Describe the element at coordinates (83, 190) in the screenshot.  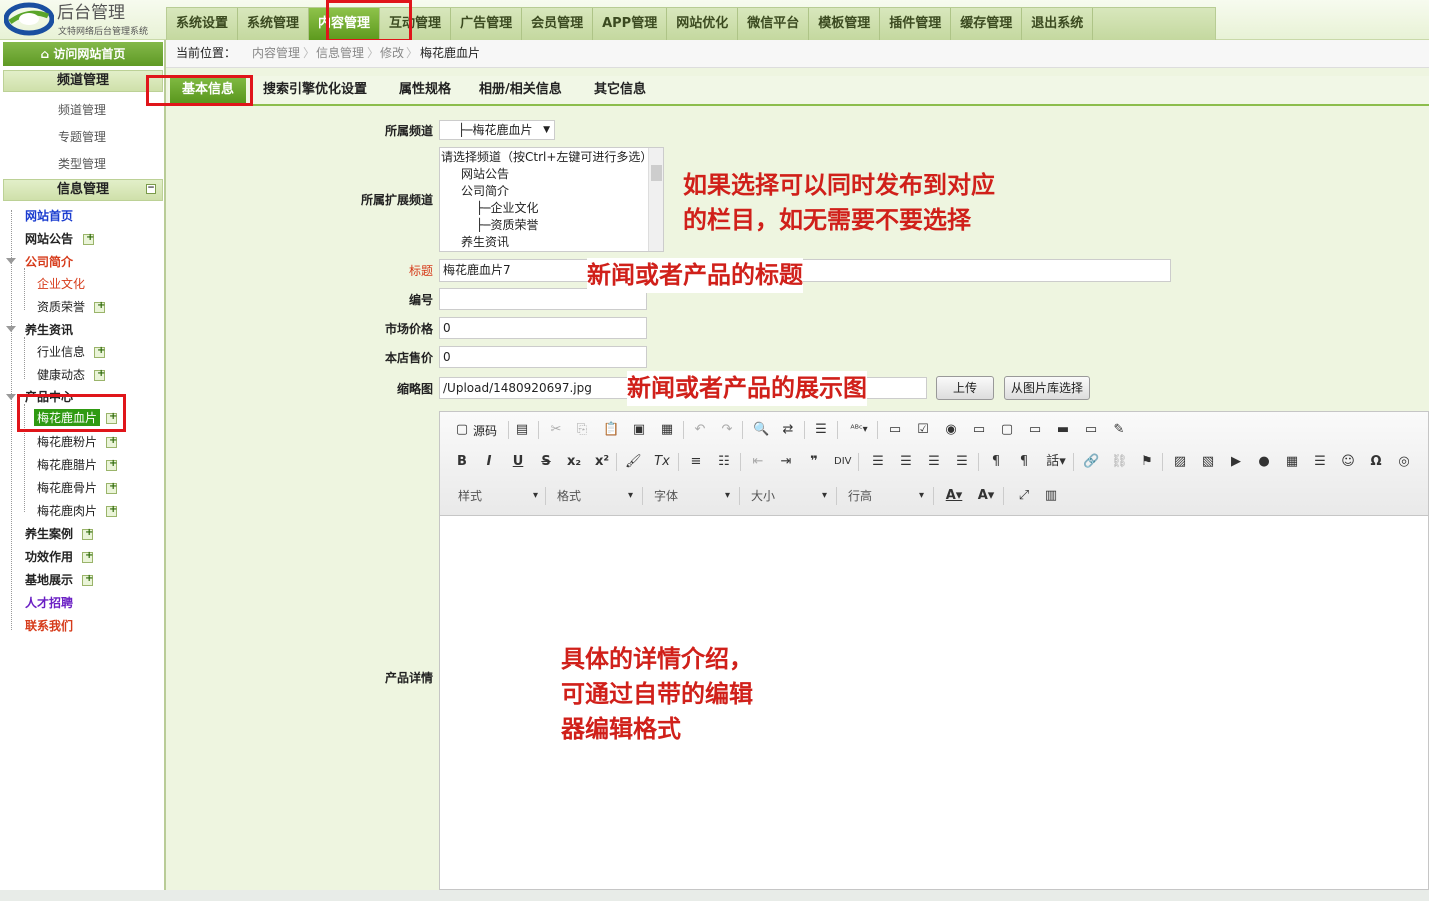
I see `info-section-header: 信息管理 −` at that location.